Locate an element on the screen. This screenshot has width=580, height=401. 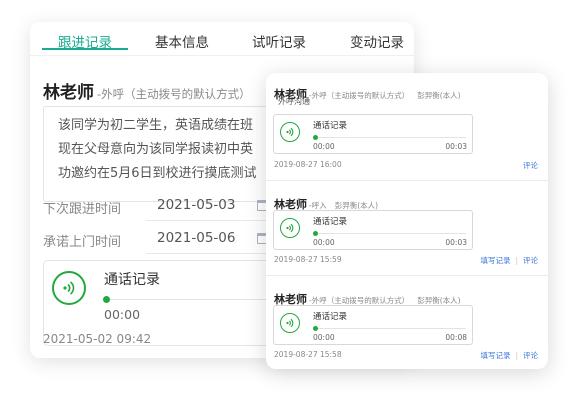
entry-subtitle: 外呼沟通 is located at coordinates (294, 101).